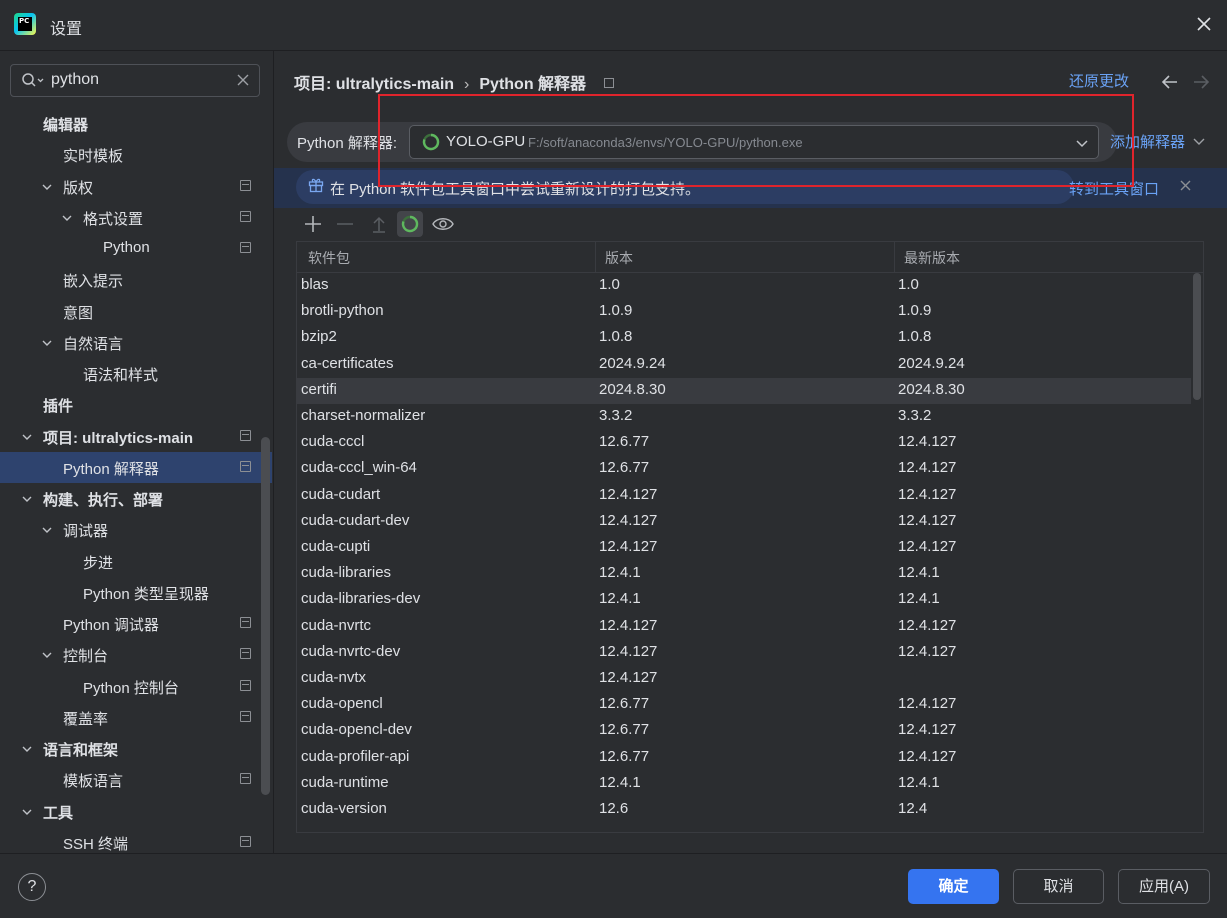 The width and height of the screenshot is (1227, 918). Describe the element at coordinates (744, 758) in the screenshot. I see `table-row: cuda-profiler-api 12.6.77 12.4.127` at that location.